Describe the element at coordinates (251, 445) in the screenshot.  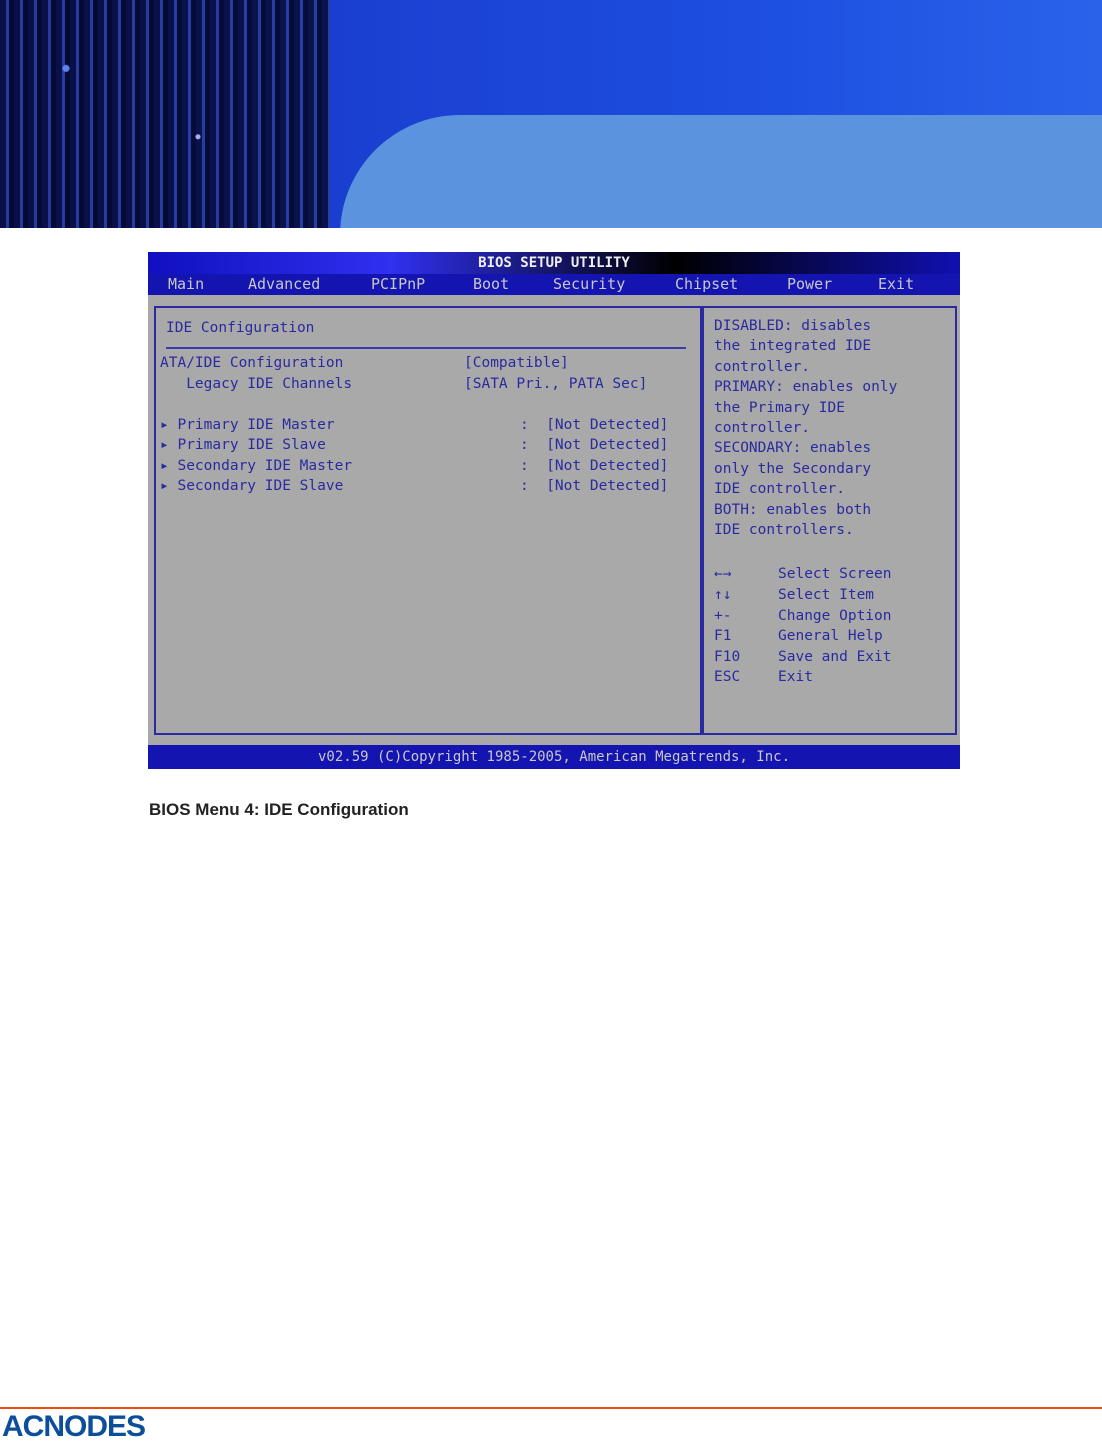
I see `submenu-label: Primary IDE Slave` at that location.